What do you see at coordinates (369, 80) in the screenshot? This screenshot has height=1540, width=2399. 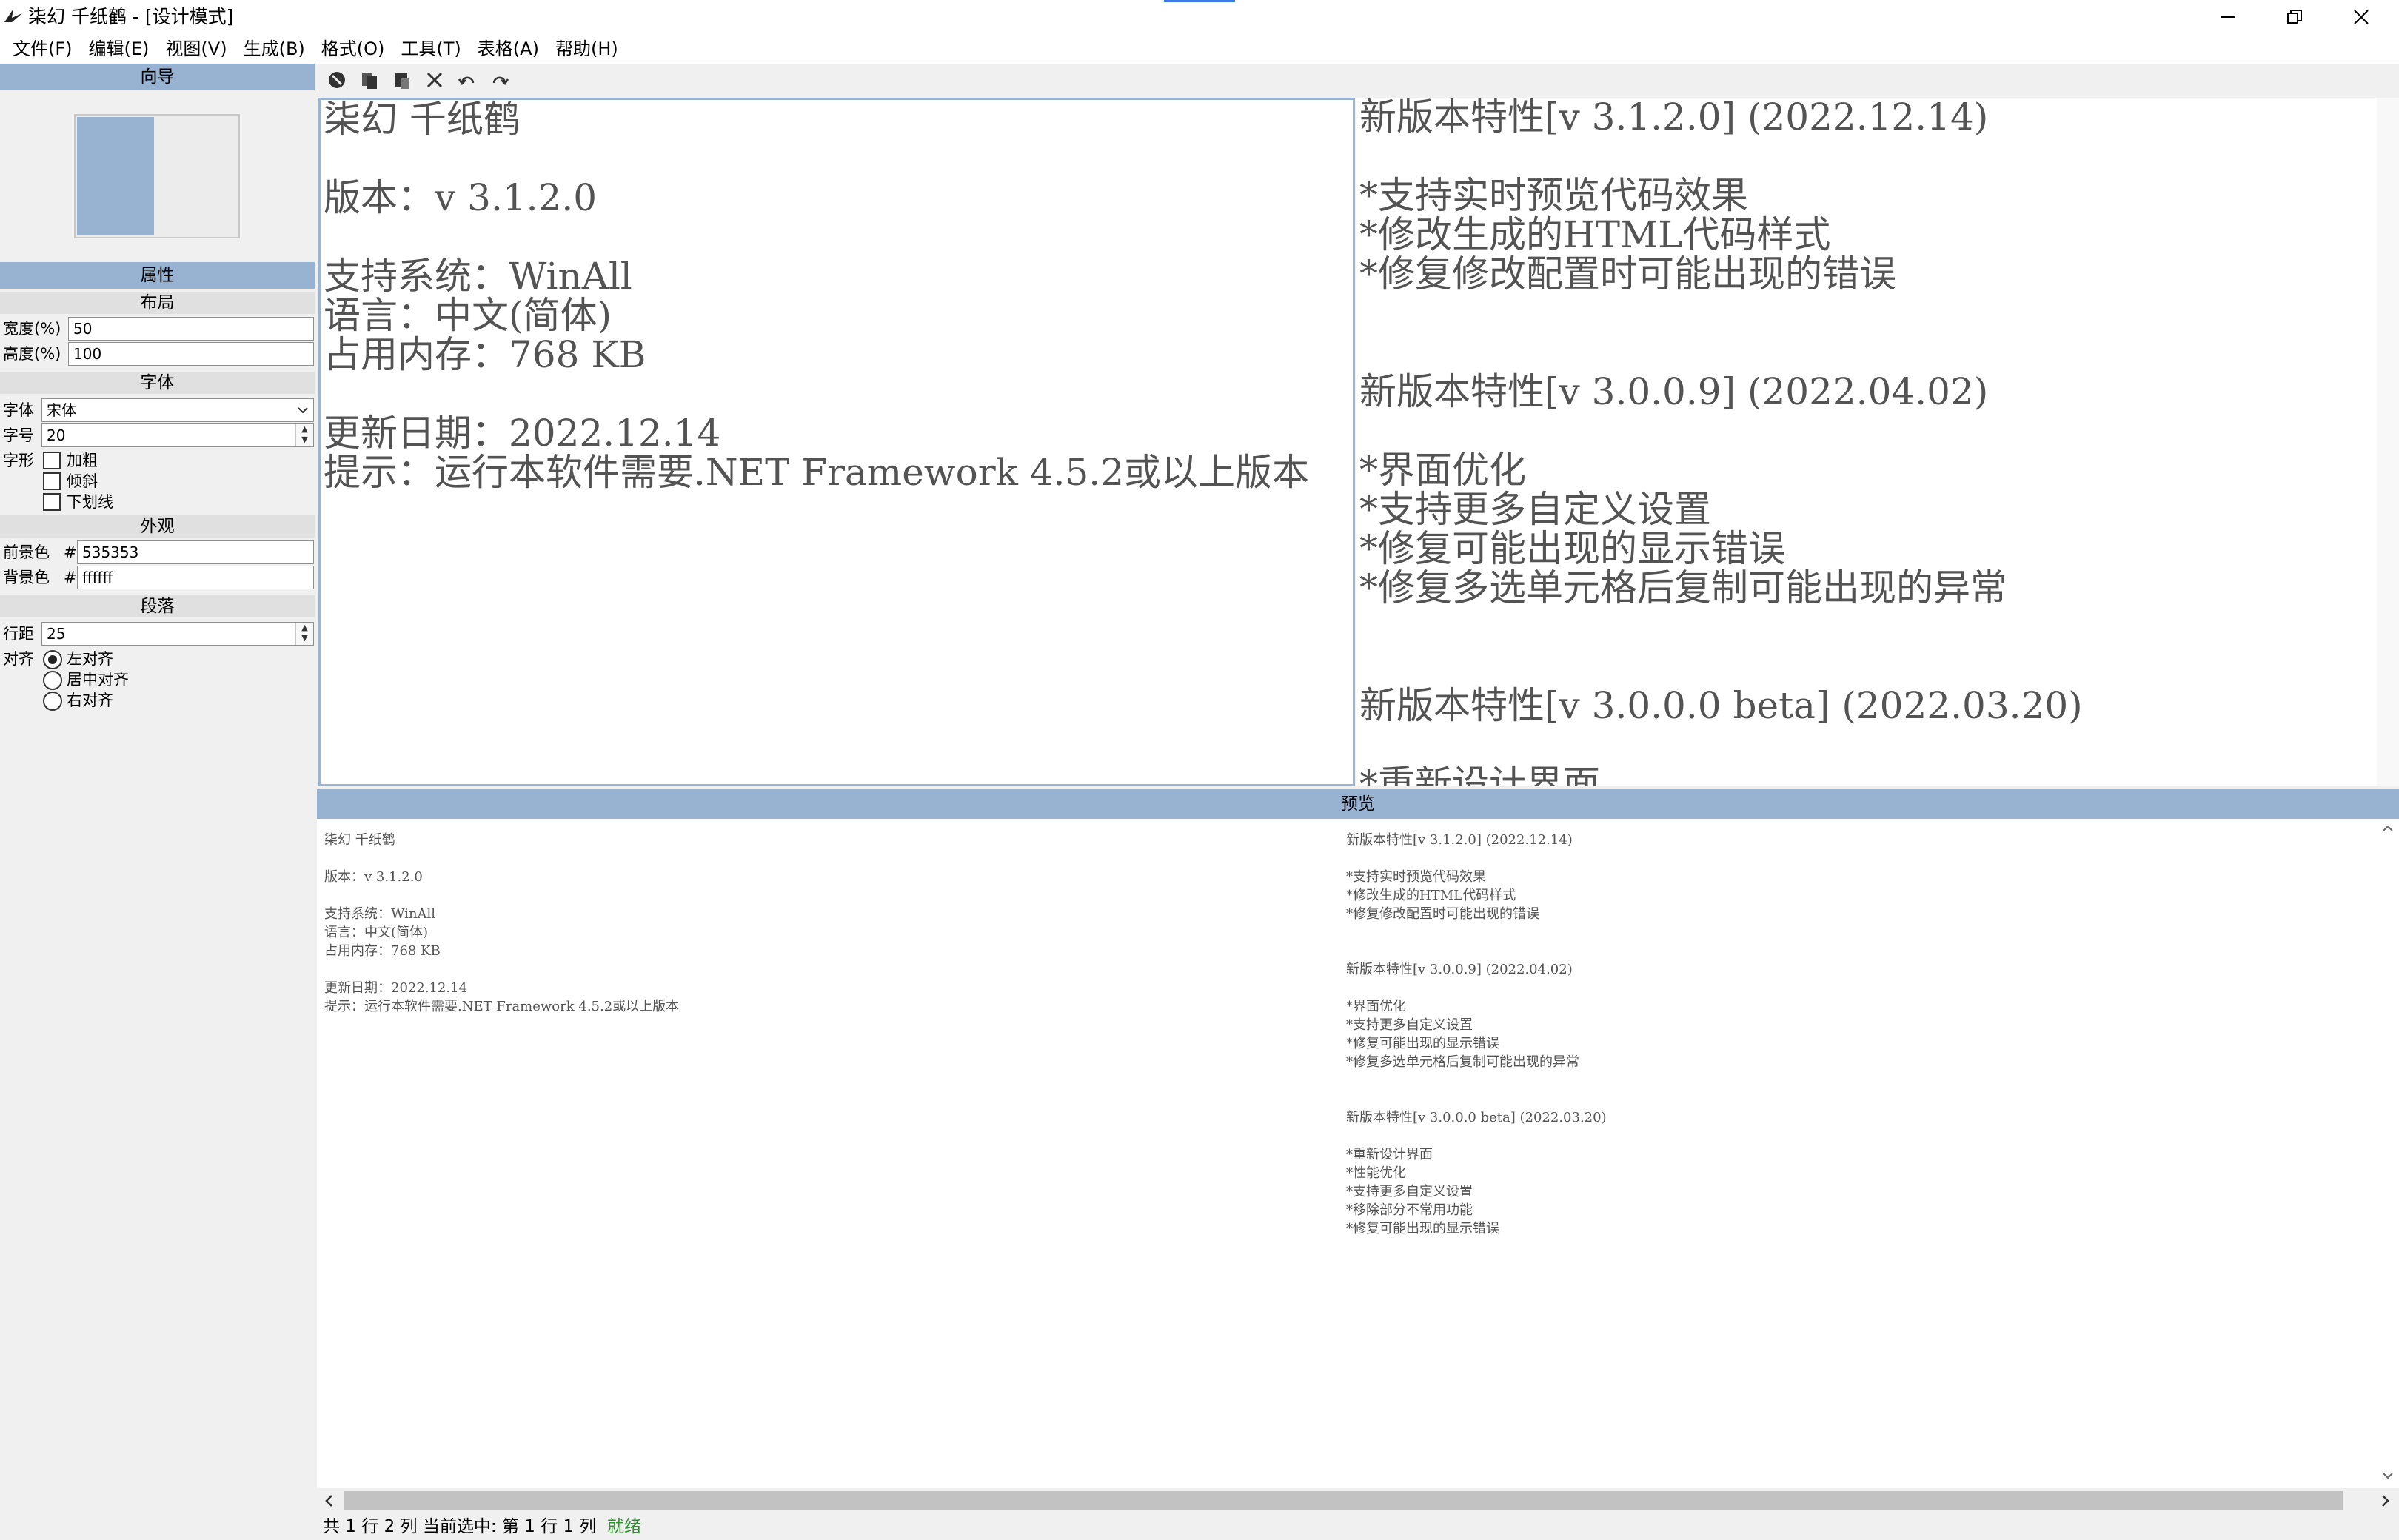 I see `copy-icon` at bounding box center [369, 80].